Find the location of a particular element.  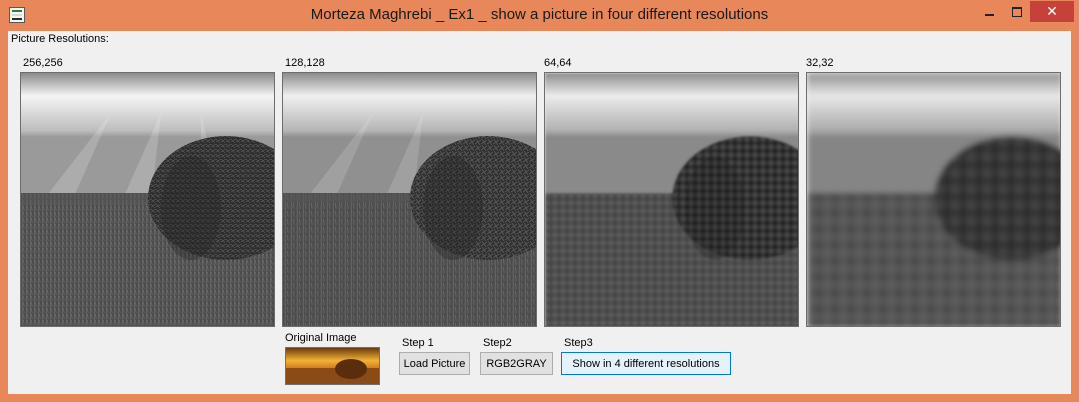

resolution-label-64: 64,64 is located at coordinates (558, 63).